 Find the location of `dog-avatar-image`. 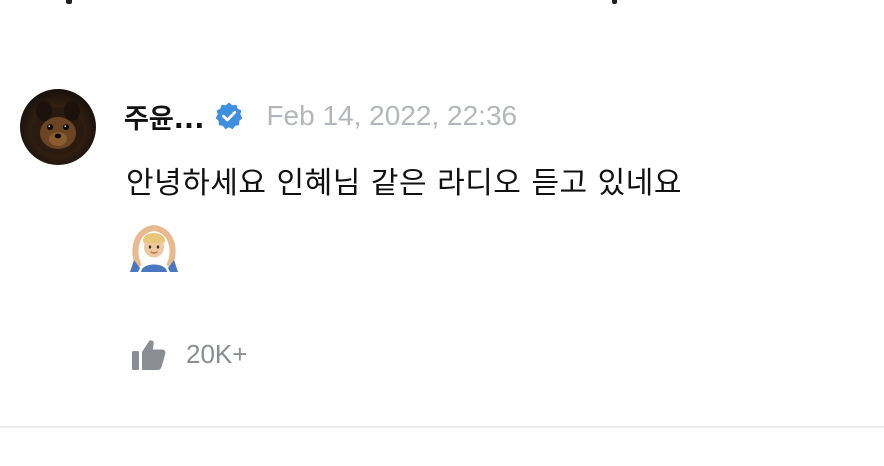

dog-avatar-image is located at coordinates (58, 128).